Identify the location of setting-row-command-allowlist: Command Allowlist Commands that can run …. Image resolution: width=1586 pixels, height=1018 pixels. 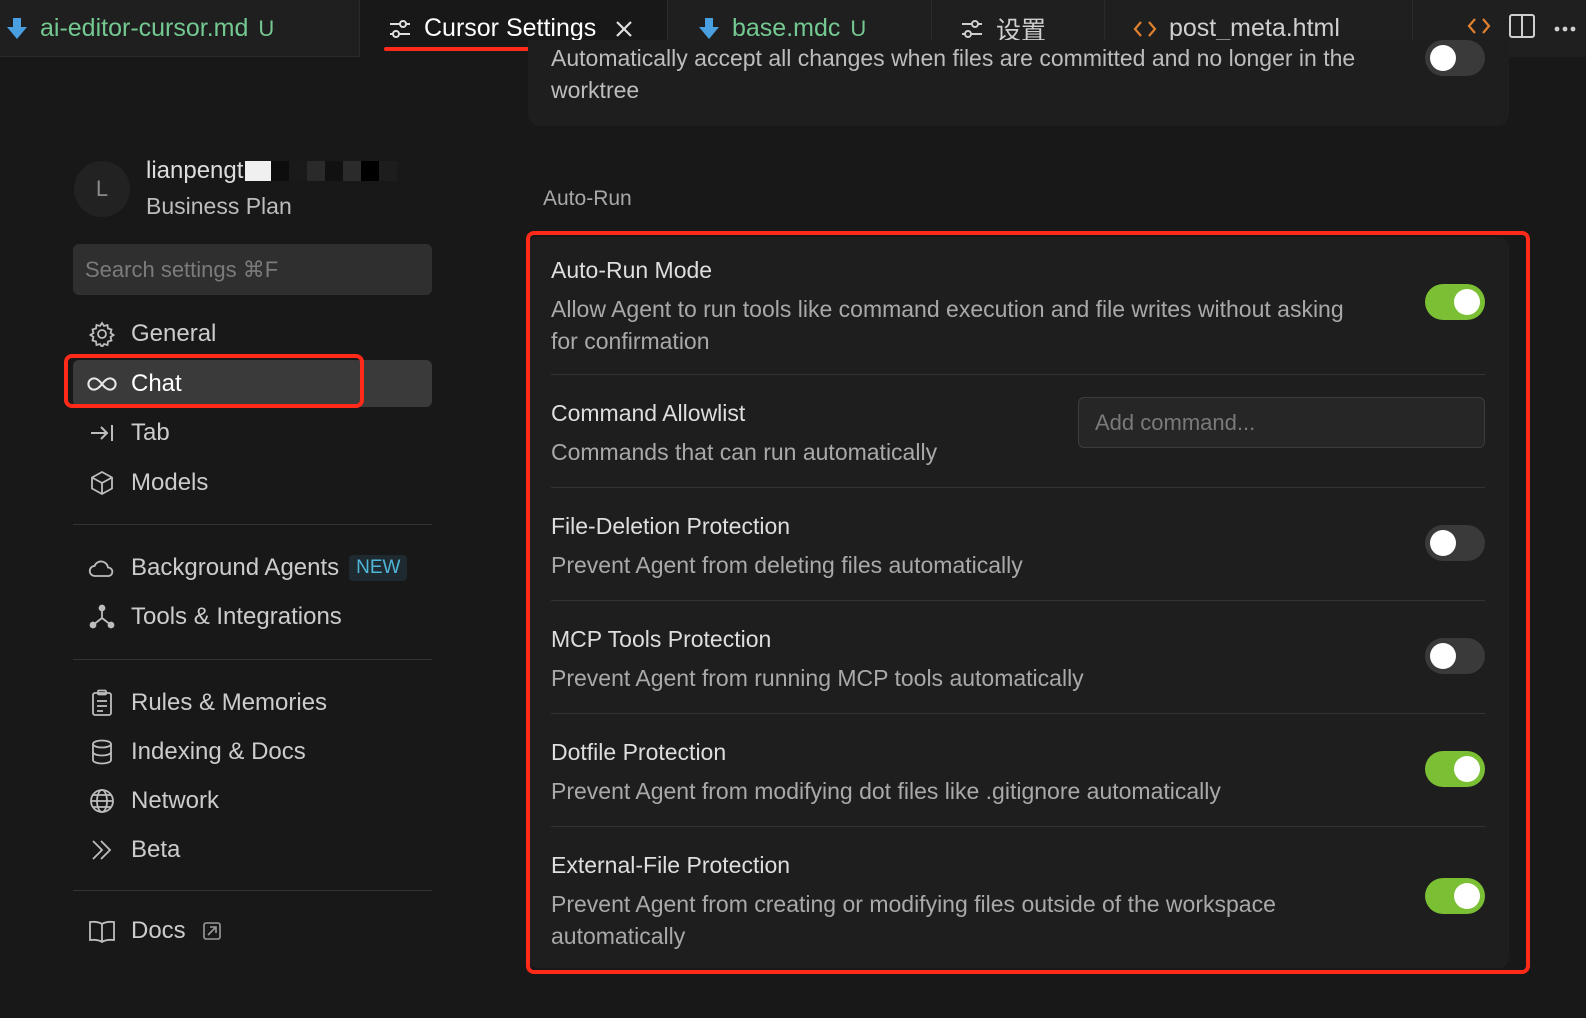
(1018, 431).